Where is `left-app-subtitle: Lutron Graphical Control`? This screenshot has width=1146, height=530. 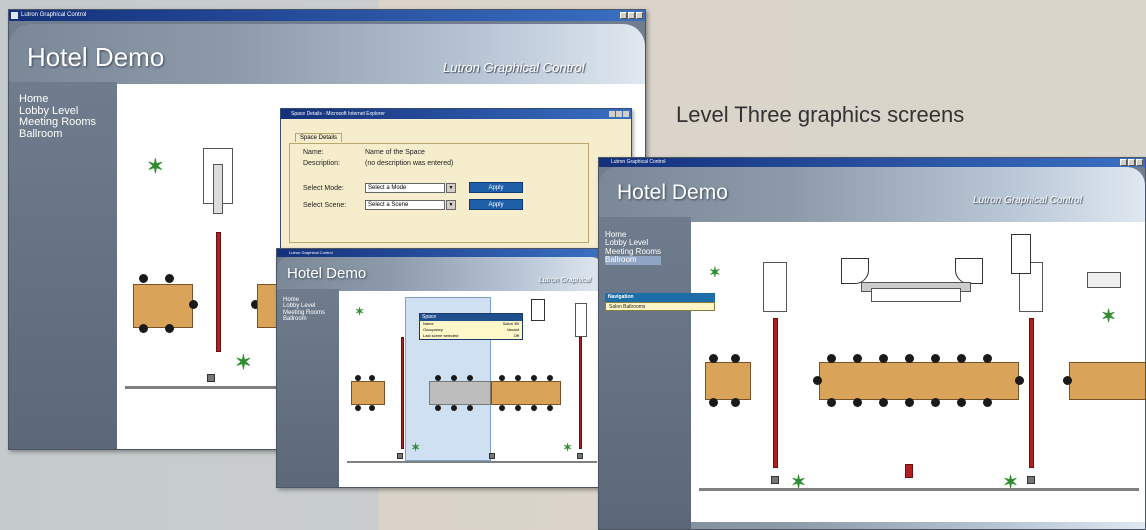 left-app-subtitle: Lutron Graphical Control is located at coordinates (514, 67).